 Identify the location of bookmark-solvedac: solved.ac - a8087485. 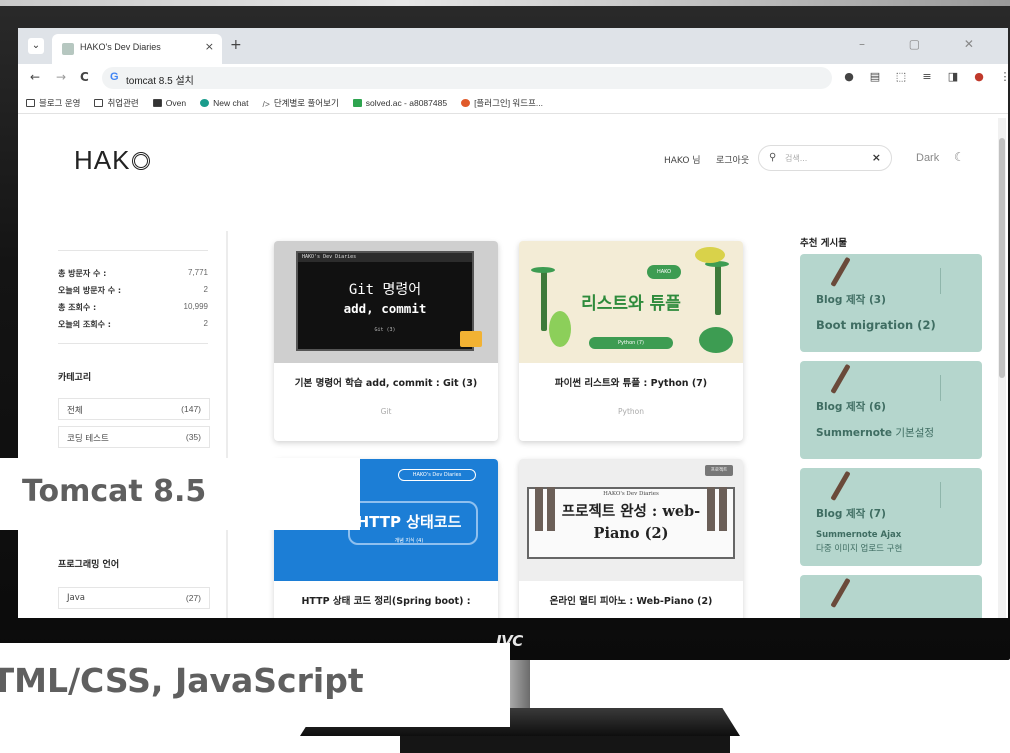
(400, 102).